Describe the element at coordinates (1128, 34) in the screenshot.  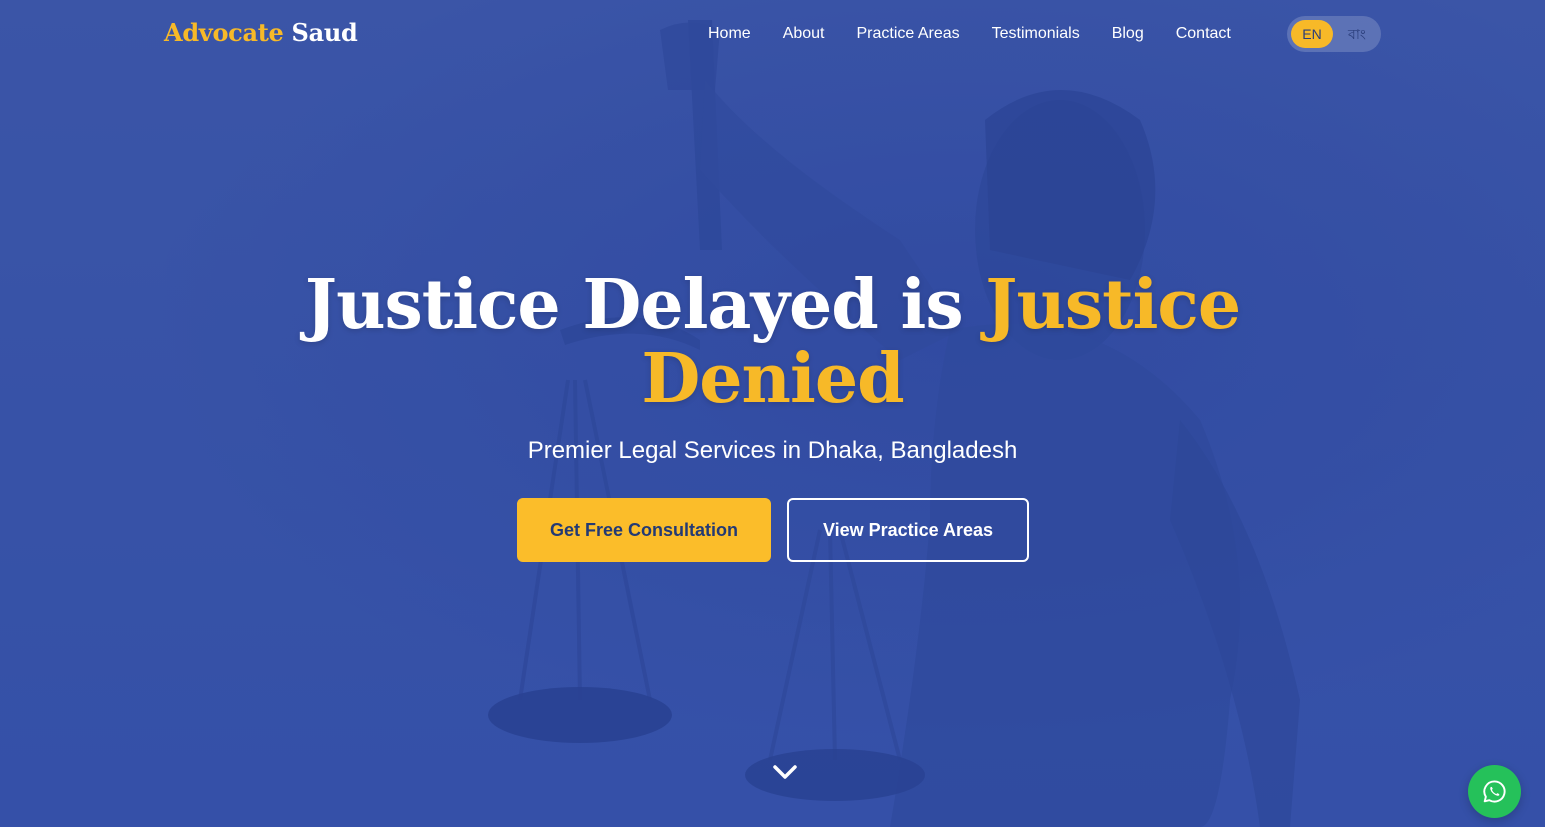
I see `nav-blog: Blog` at that location.